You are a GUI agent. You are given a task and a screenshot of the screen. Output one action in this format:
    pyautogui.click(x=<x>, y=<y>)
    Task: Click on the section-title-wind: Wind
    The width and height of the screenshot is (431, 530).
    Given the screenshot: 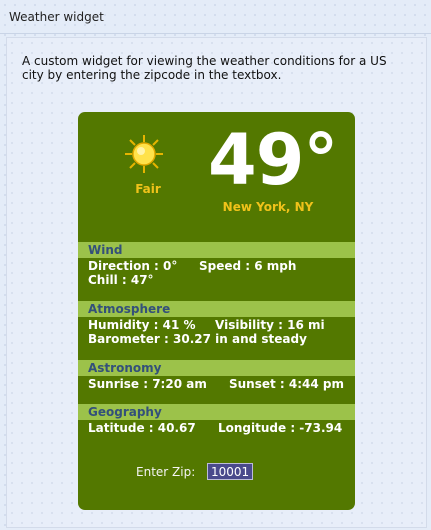 What is the action you would take?
    pyautogui.click(x=105, y=250)
    